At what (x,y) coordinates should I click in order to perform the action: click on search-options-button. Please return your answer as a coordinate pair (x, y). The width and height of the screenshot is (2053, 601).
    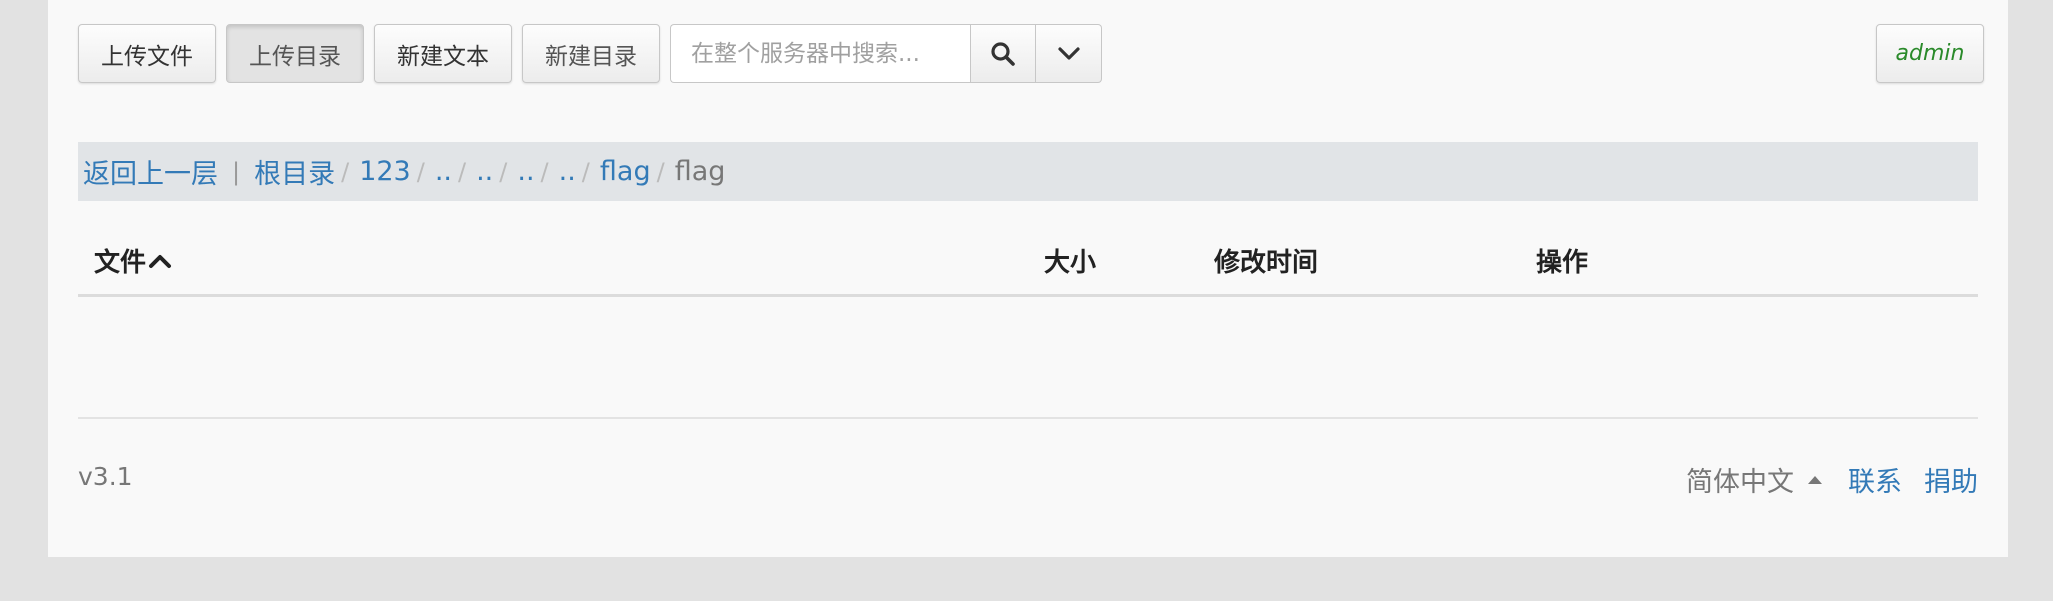
    Looking at the image, I should click on (1069, 53).